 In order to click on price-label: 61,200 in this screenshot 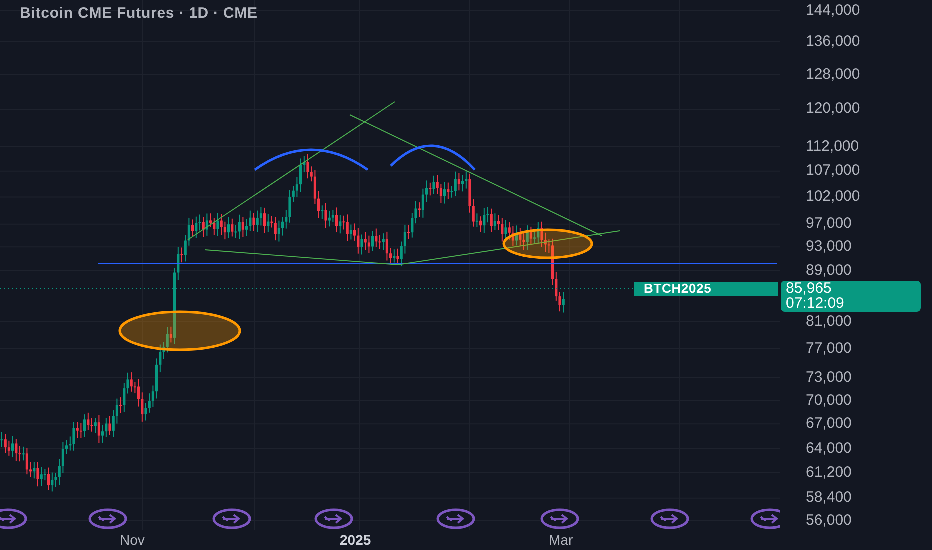, I will do `click(829, 473)`.